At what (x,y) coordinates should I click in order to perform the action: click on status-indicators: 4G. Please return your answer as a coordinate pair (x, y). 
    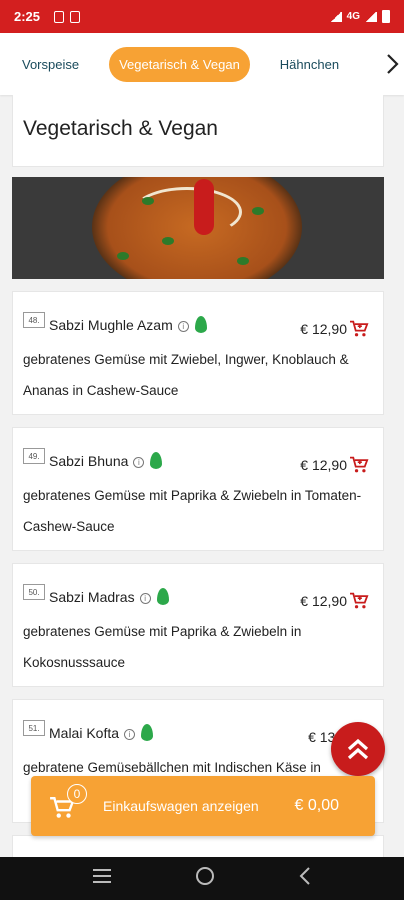
    Looking at the image, I should click on (359, 16).